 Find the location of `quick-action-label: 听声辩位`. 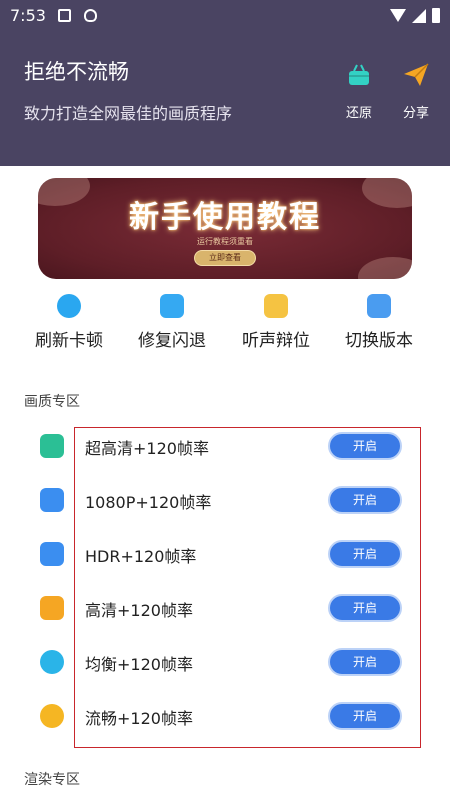

quick-action-label: 听声辩位 is located at coordinates (276, 341).